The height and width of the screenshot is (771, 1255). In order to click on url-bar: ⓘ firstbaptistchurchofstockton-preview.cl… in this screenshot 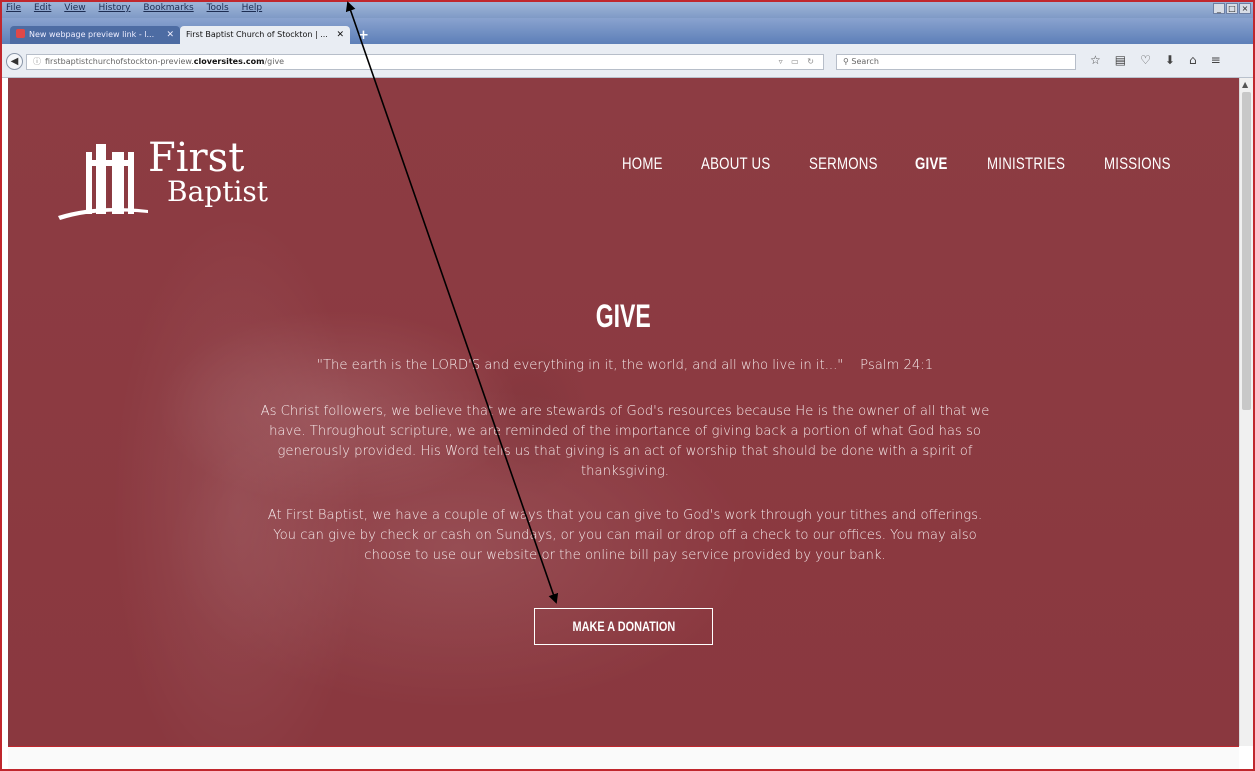, I will do `click(425, 62)`.